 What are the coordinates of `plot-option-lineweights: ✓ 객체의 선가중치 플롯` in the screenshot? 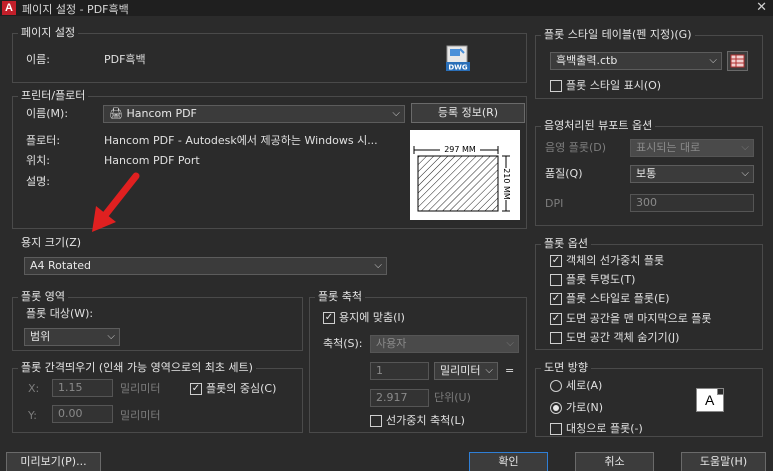 It's located at (607, 261).